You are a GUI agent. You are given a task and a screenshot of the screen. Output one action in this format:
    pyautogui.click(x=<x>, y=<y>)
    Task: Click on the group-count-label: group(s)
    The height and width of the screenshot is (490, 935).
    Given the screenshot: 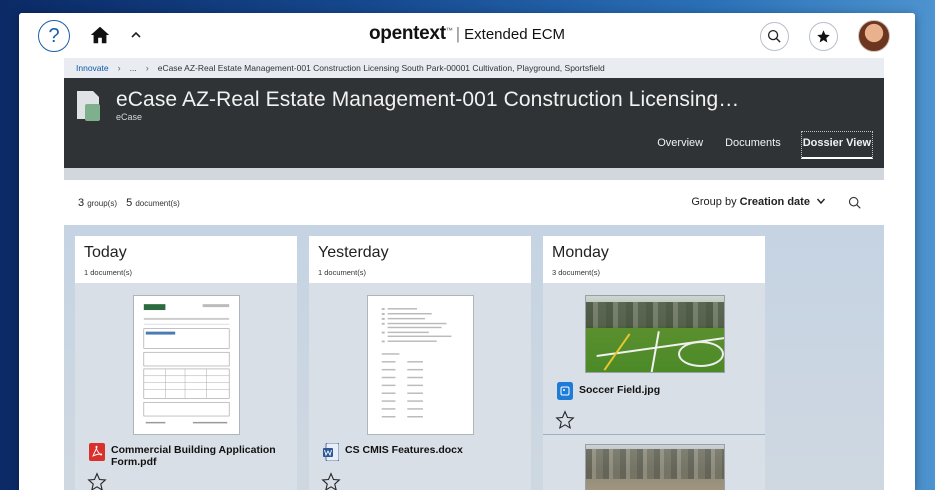 What is the action you would take?
    pyautogui.click(x=102, y=203)
    